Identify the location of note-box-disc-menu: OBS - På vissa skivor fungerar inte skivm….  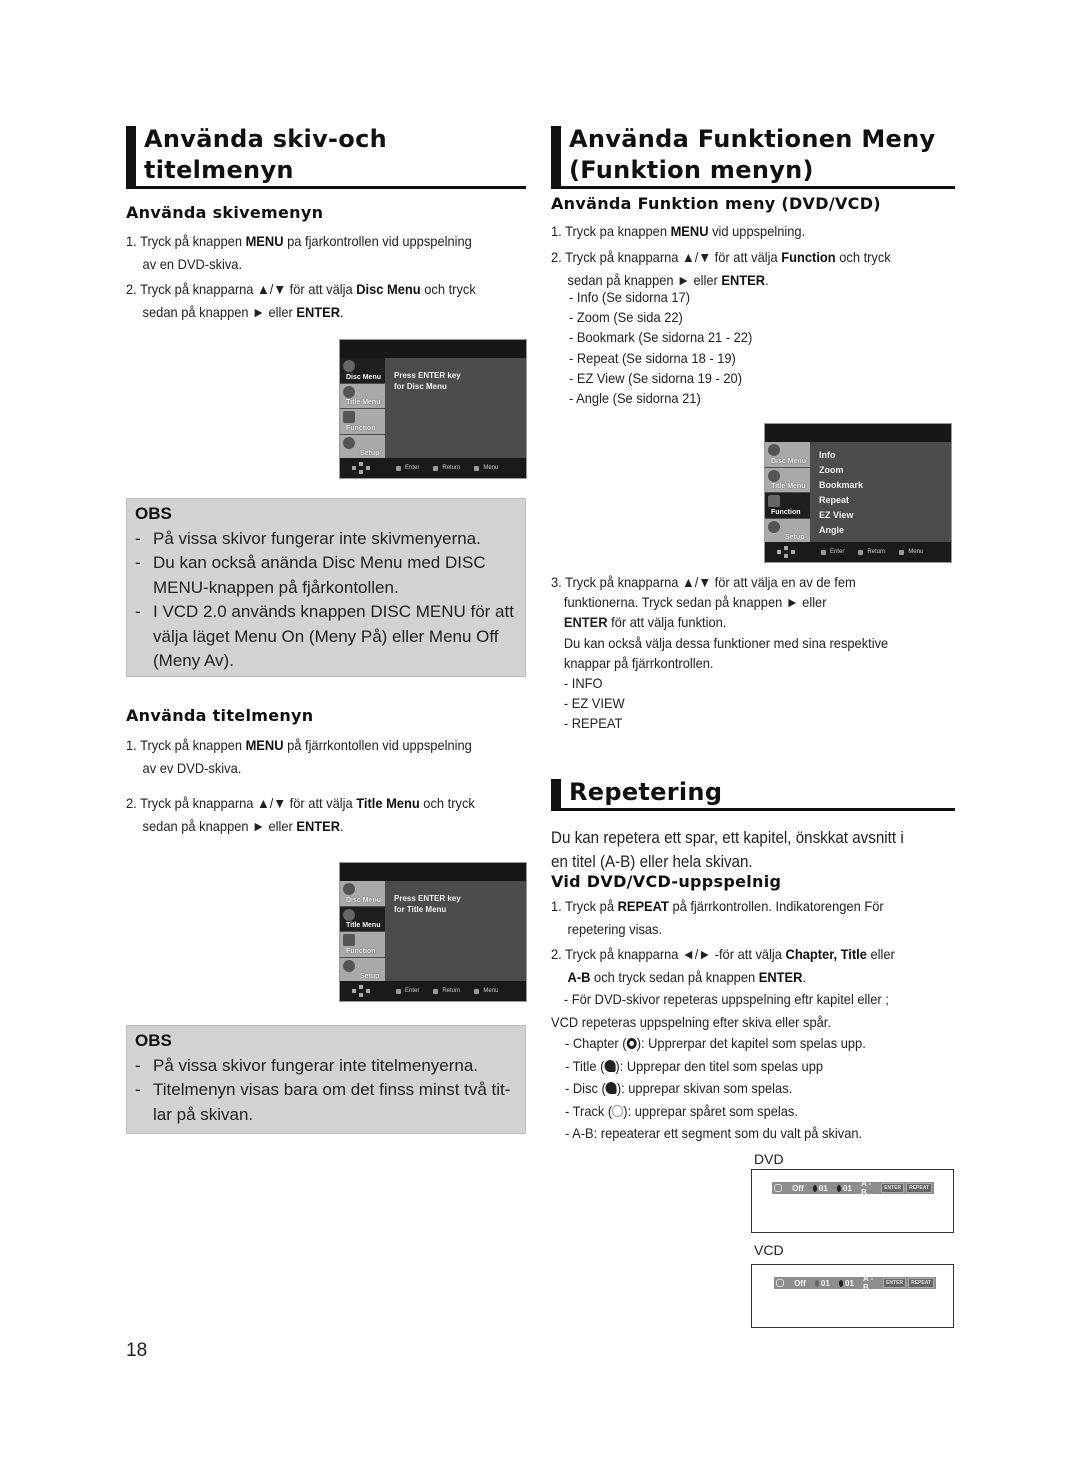
(326, 587).